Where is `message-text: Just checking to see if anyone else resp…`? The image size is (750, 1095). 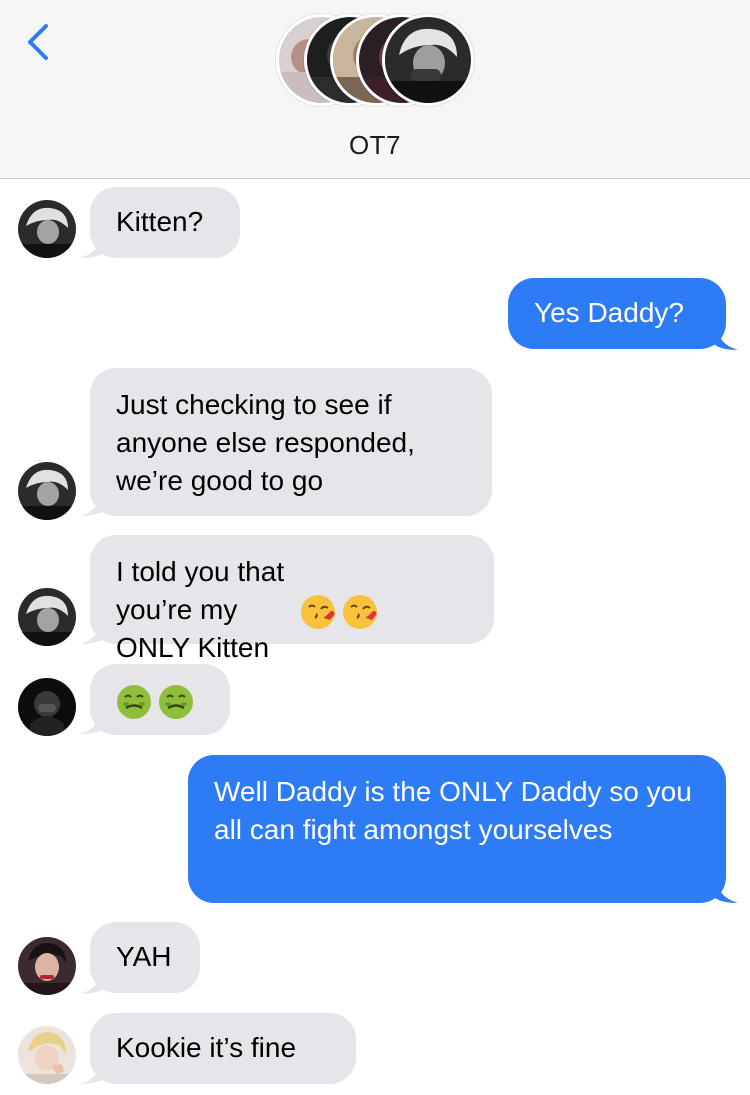 message-text: Just checking to see if anyone else resp… is located at coordinates (265, 442).